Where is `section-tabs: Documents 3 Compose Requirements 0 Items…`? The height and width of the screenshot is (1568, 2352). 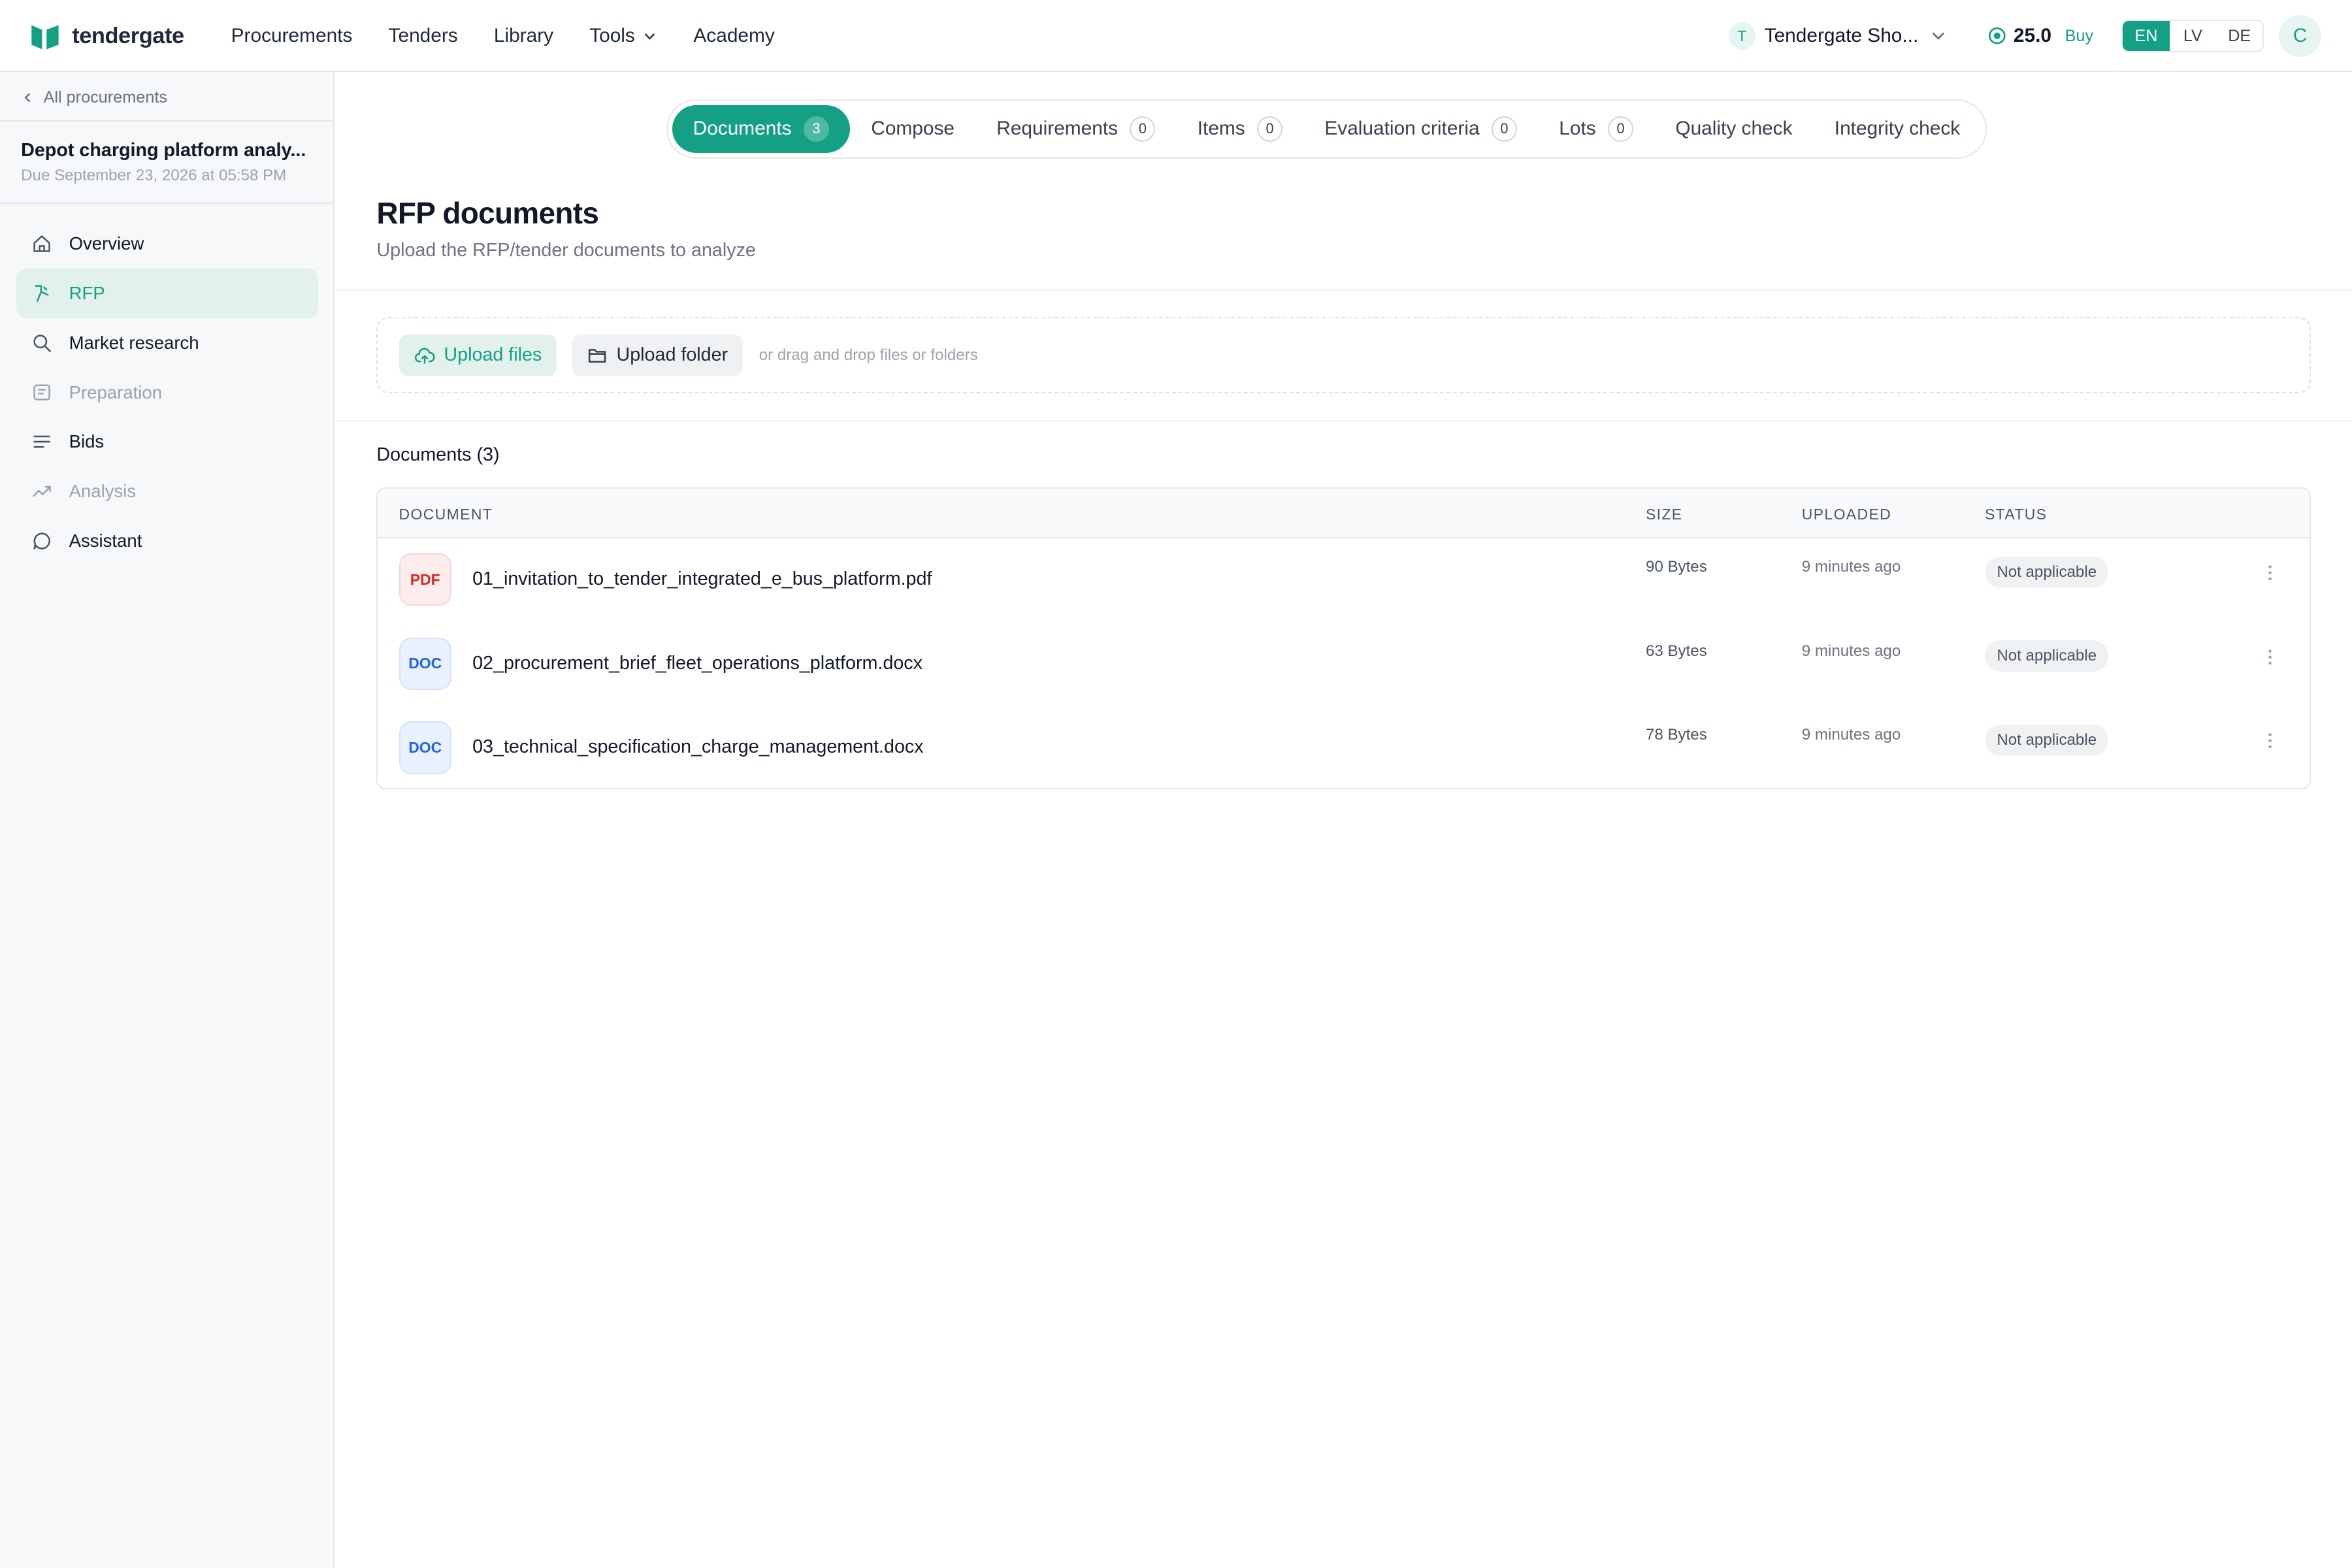
section-tabs: Documents 3 Compose Requirements 0 Items… is located at coordinates (1326, 129).